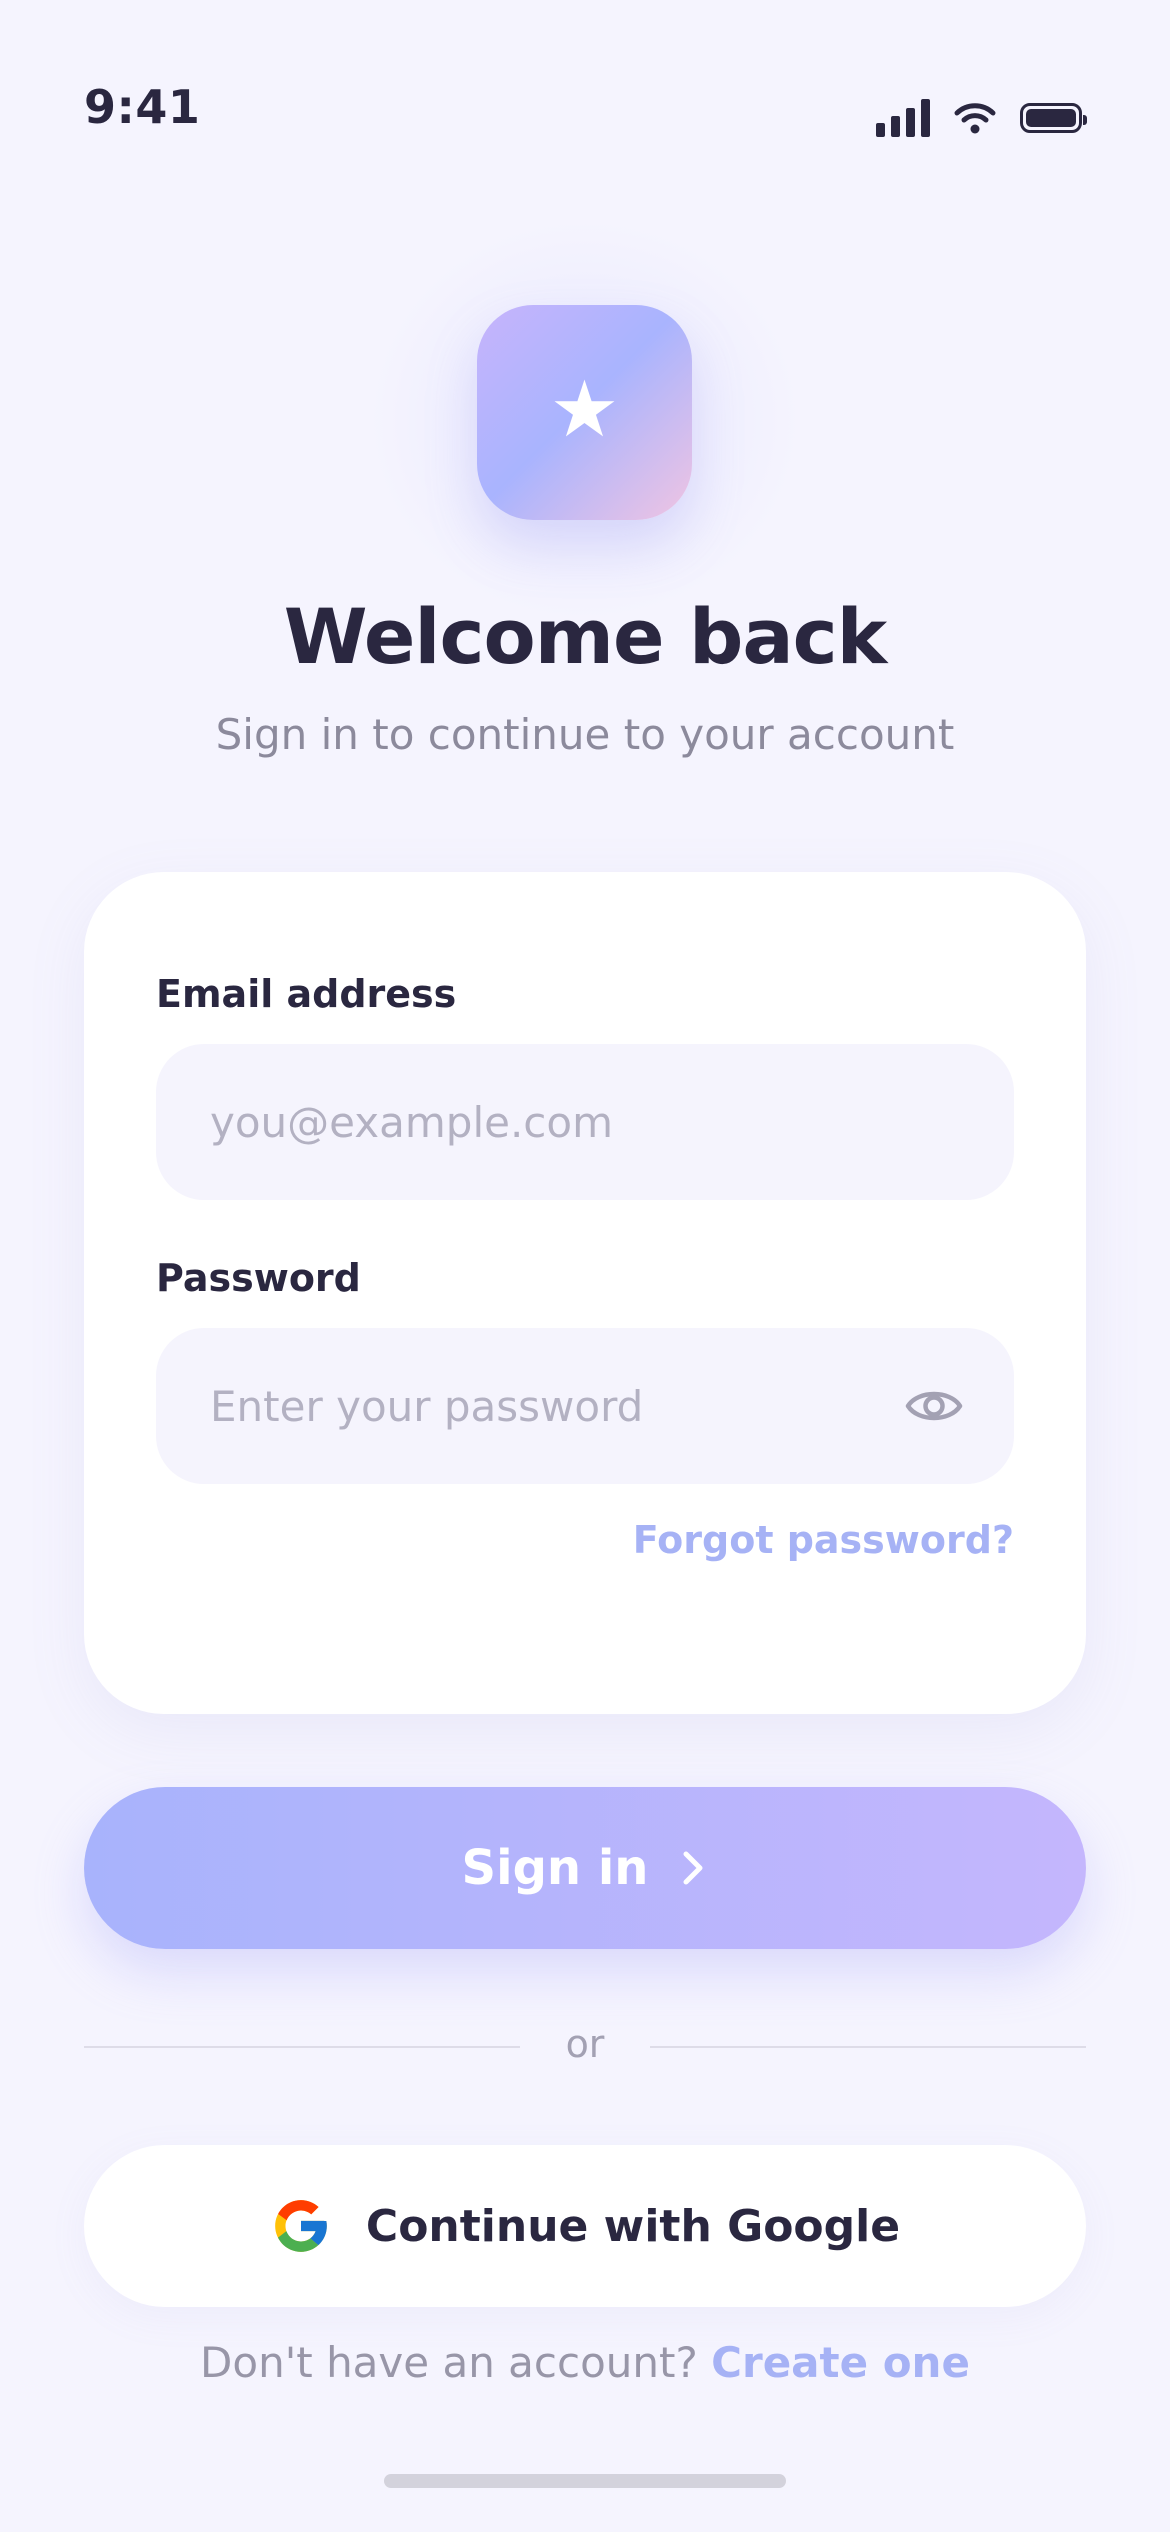 This screenshot has height=2532, width=1170. I want to click on email-label: Email address, so click(306, 994).